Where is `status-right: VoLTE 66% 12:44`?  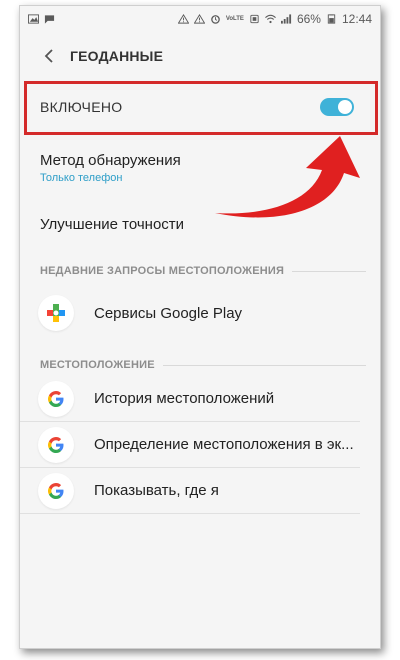
status-right: VoLTE 66% 12:44 is located at coordinates (274, 19).